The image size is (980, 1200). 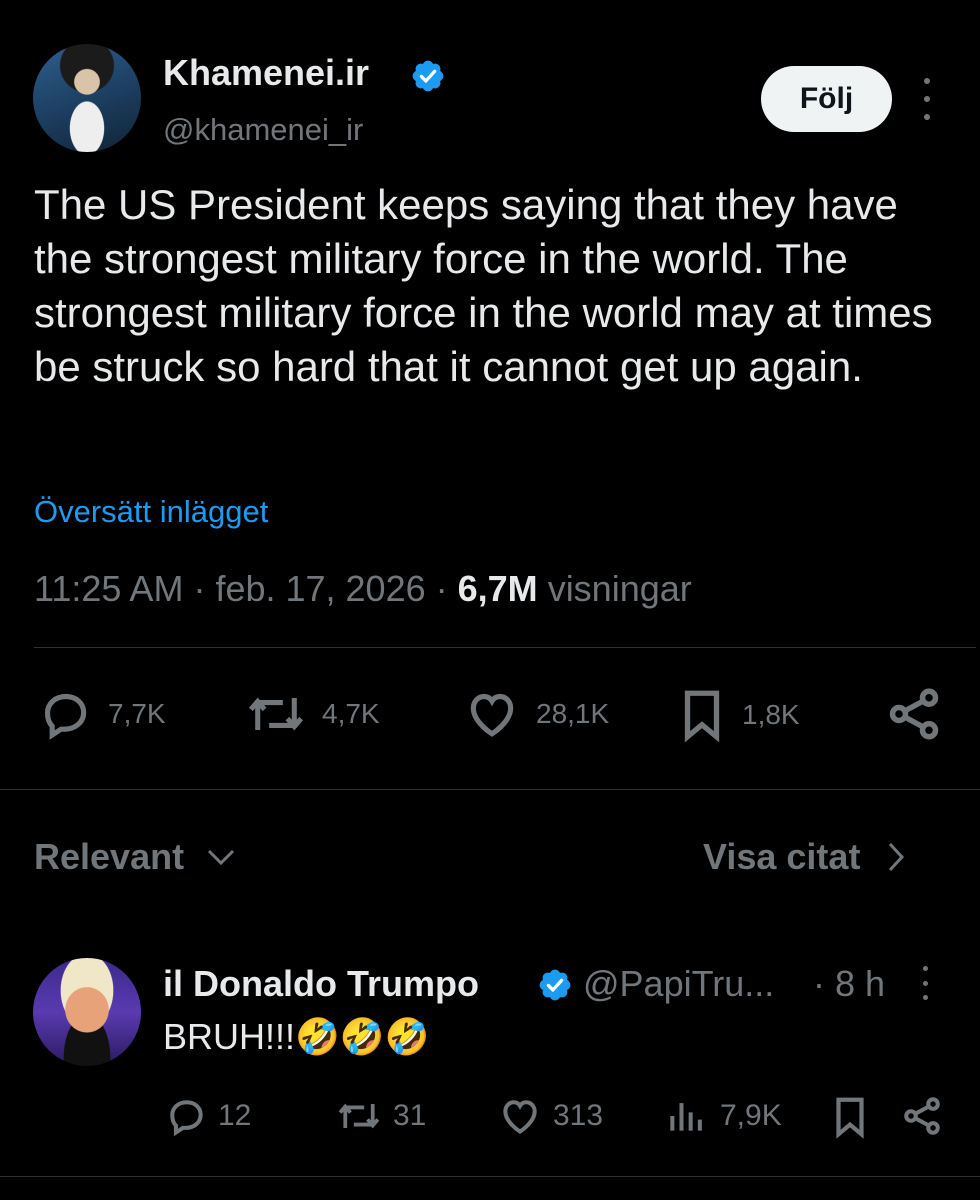 I want to click on show-quotes-link: Visa citat, so click(x=804, y=857).